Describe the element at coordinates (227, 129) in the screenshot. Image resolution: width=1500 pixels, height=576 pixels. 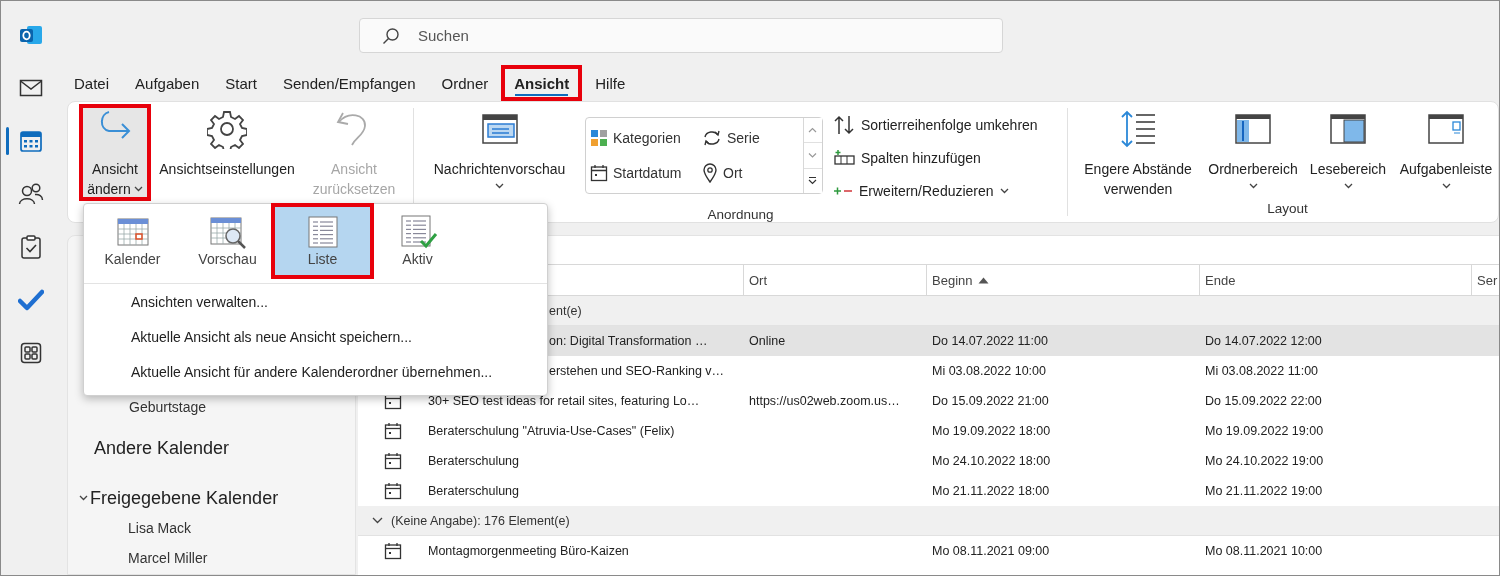
I see `settings-icon` at that location.